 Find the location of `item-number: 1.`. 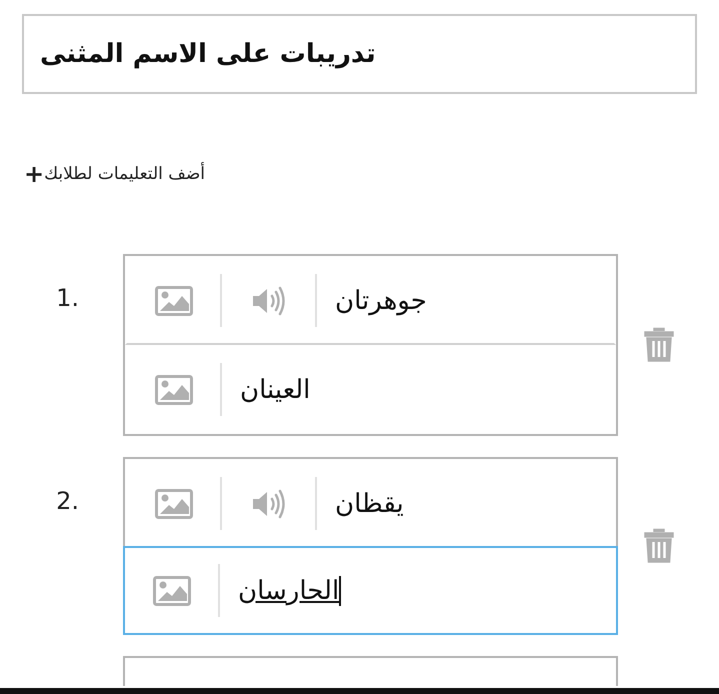

item-number: 1. is located at coordinates (67, 298).